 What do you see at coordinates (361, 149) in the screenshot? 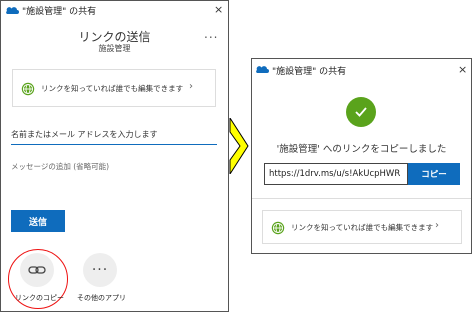
I see `link-copied-message: '施設管理' へのリンクをコピーしました` at bounding box center [361, 149].